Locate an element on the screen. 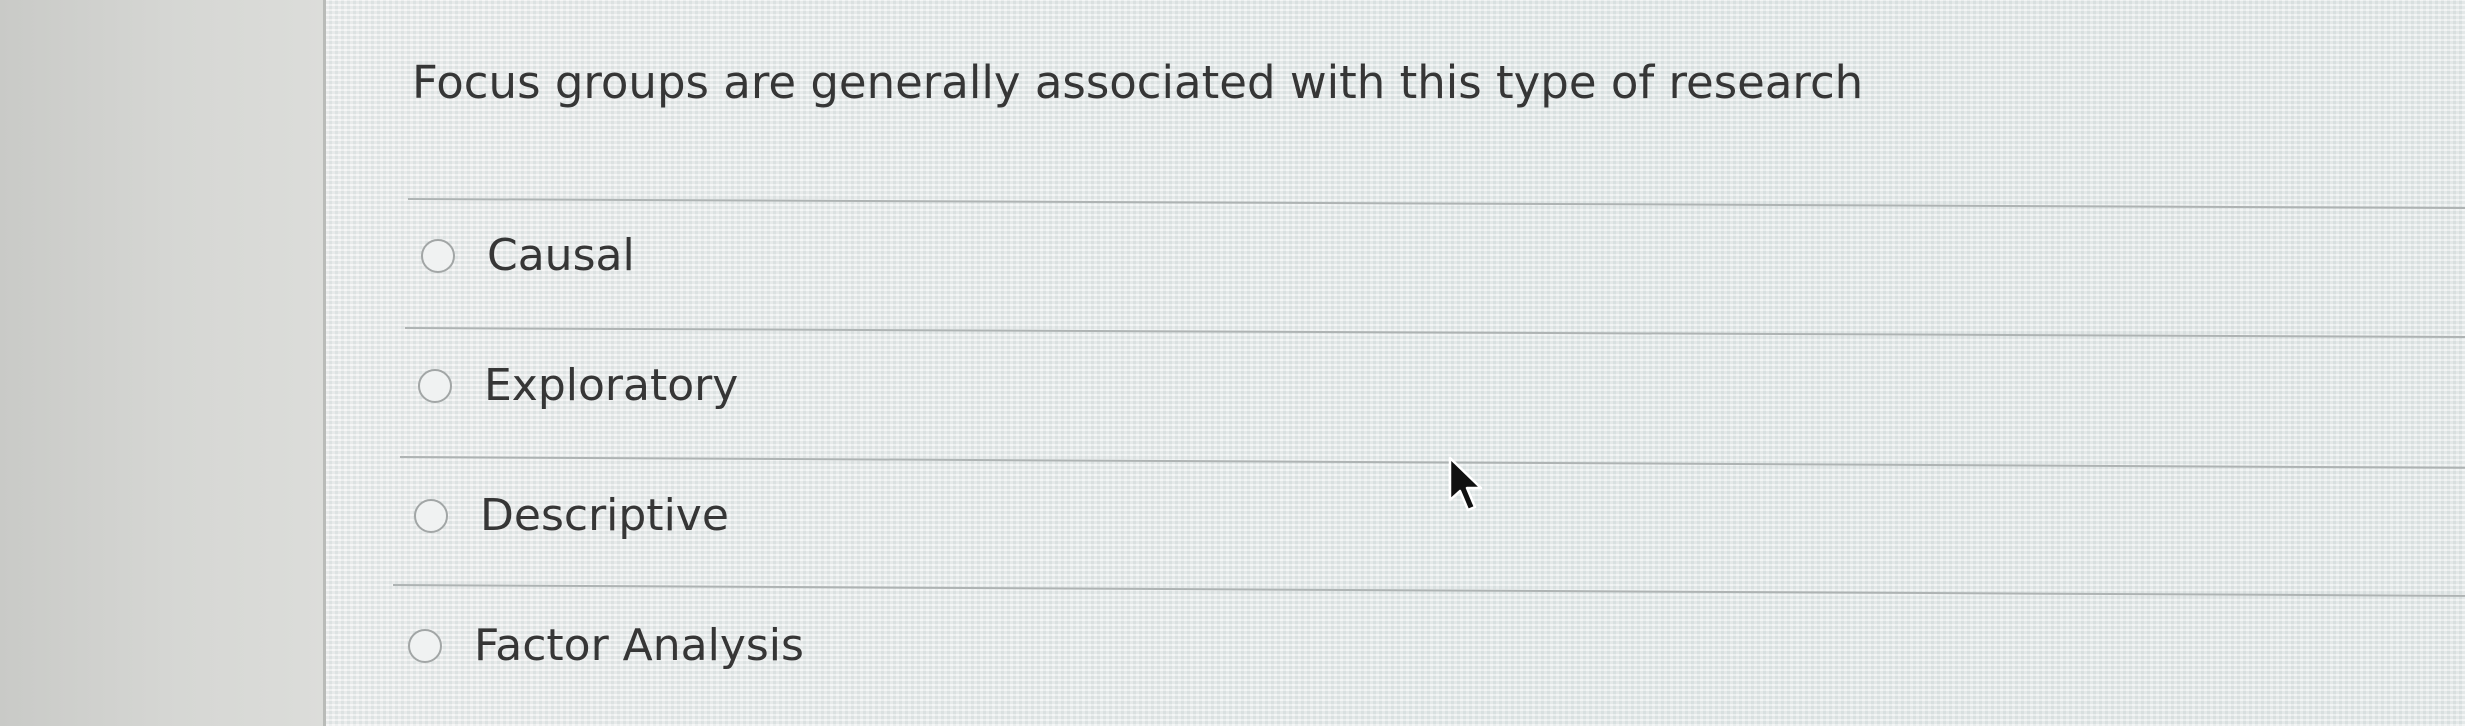 This screenshot has width=2465, height=726. option-label: Exploratory is located at coordinates (611, 385).